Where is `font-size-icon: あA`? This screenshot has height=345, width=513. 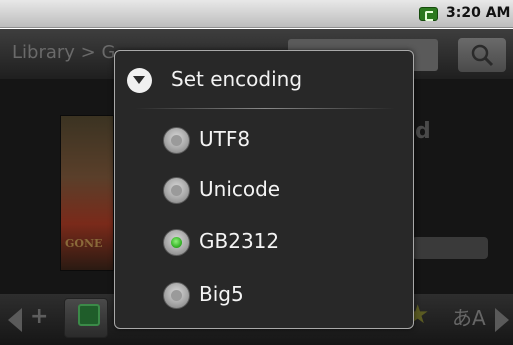
font-size-icon: あA is located at coordinates (469, 316).